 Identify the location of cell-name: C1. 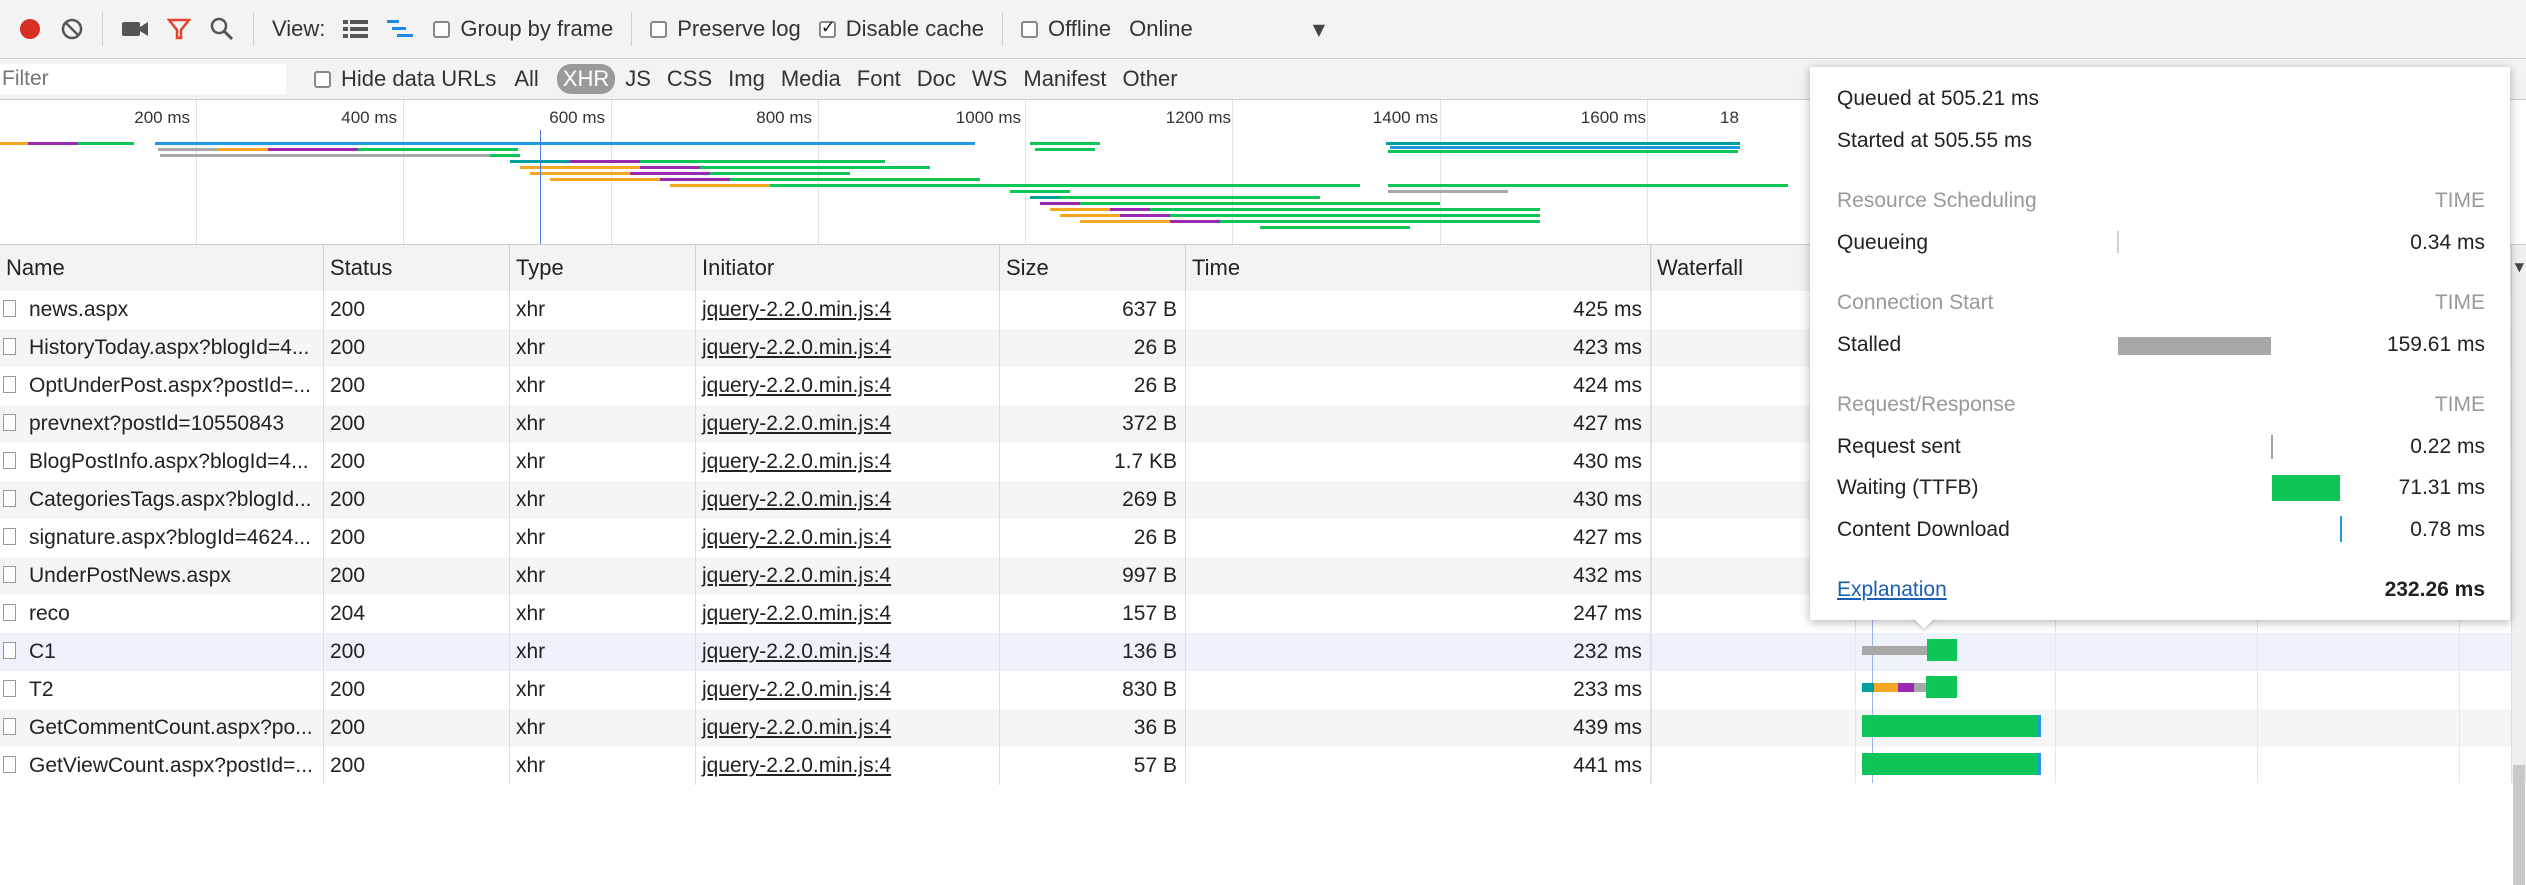
(162, 652).